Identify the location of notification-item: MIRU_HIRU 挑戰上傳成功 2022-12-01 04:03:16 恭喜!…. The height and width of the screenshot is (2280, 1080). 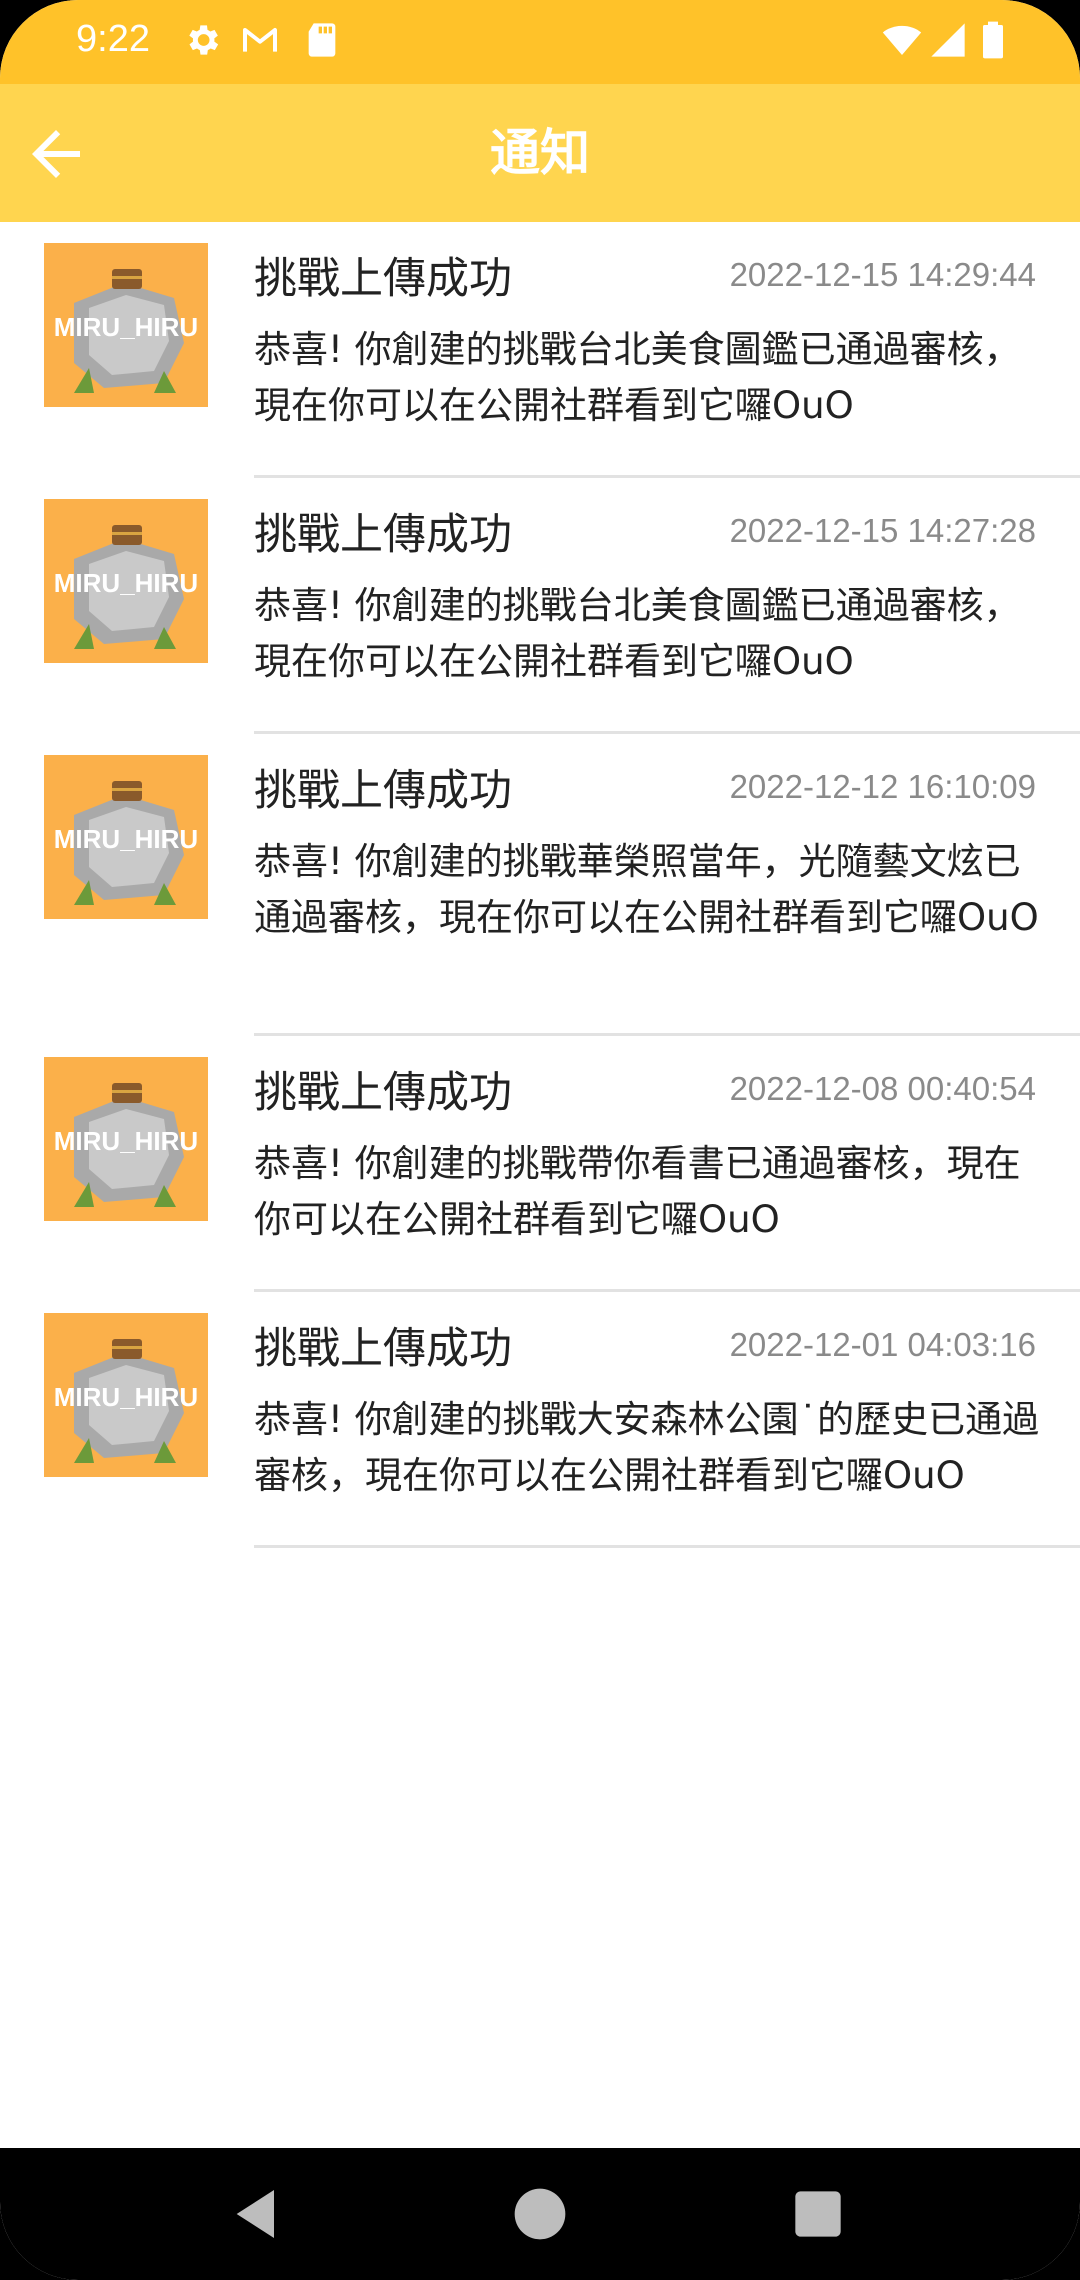
(540, 1420).